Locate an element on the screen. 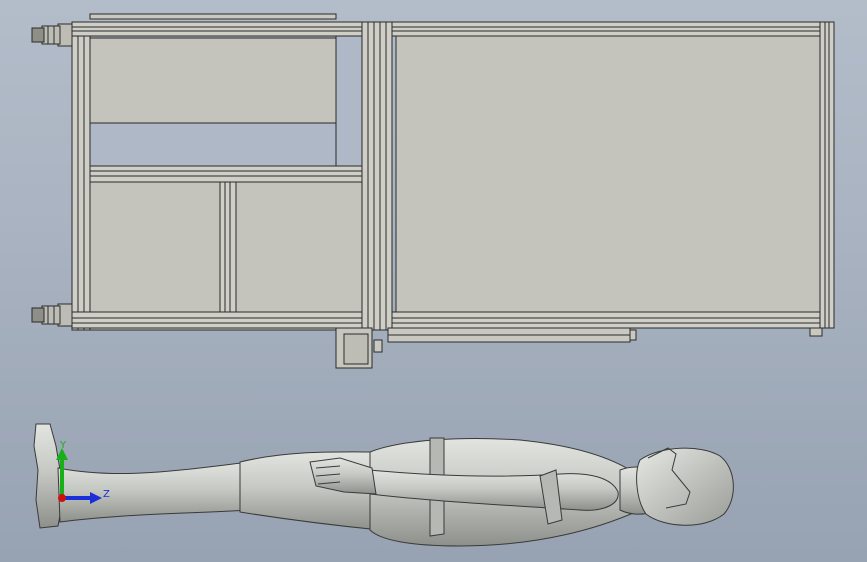 The height and width of the screenshot is (562, 867). caster-bottom is located at coordinates (52, 315).